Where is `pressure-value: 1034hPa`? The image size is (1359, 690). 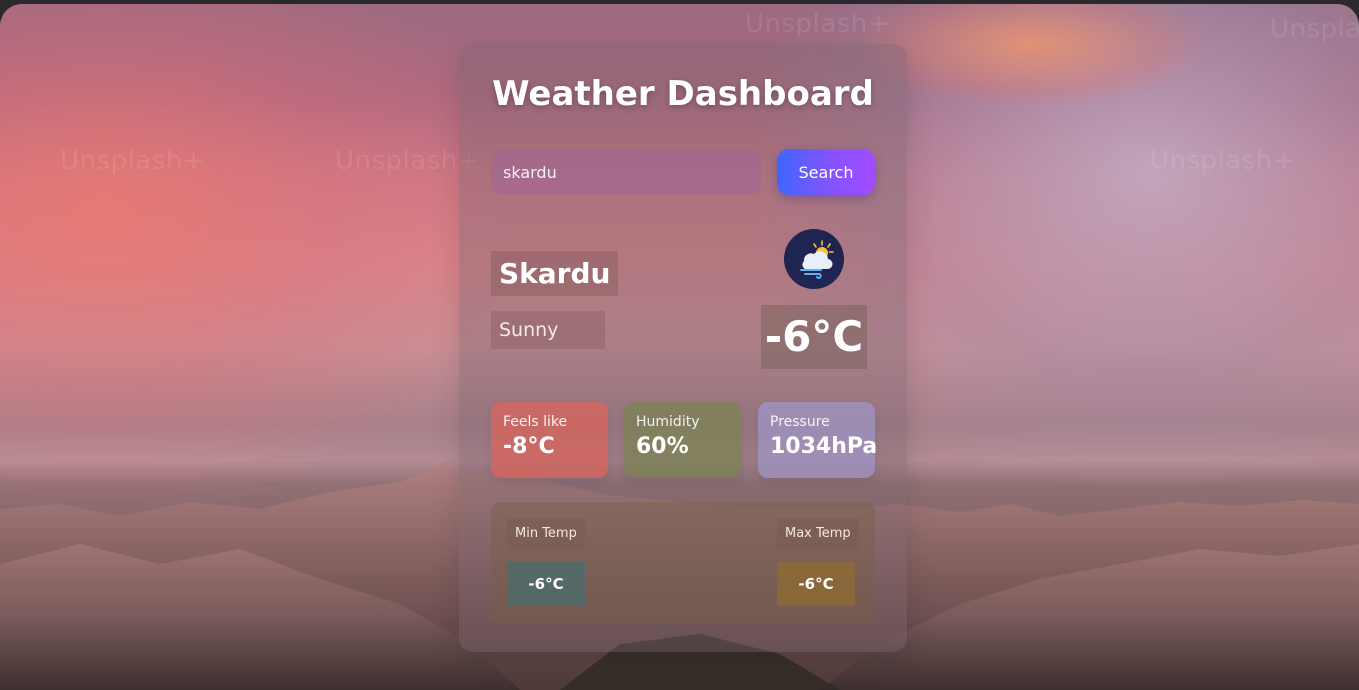 pressure-value: 1034hPa is located at coordinates (824, 446).